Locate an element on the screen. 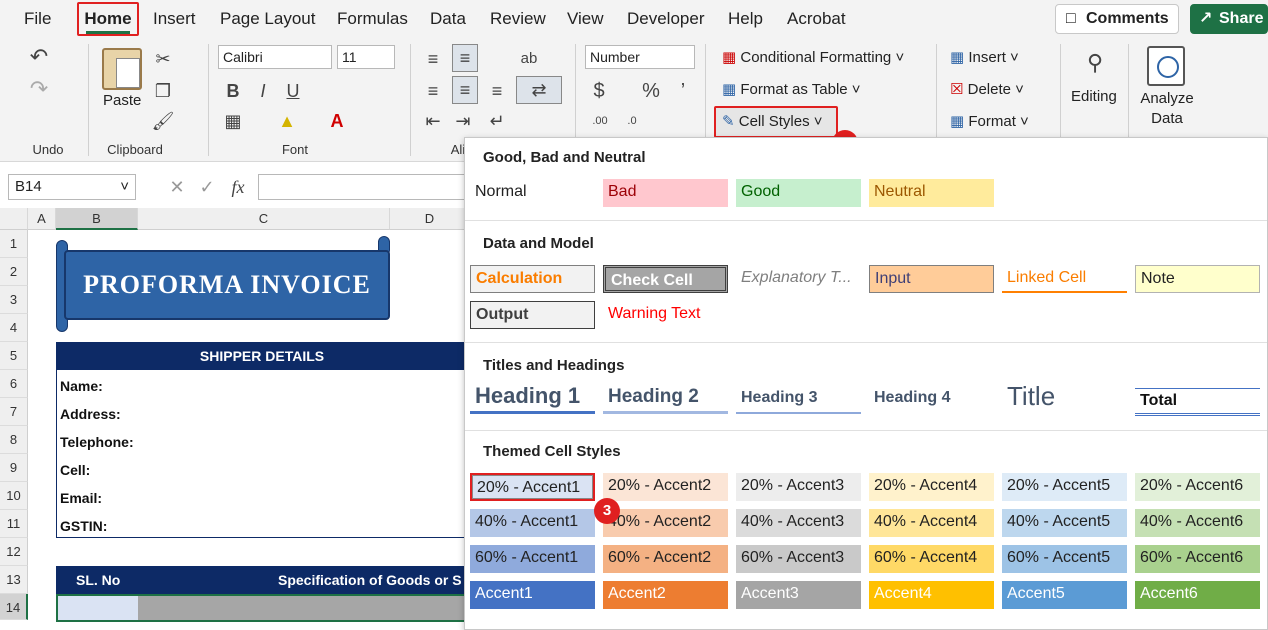 The image size is (1268, 630). menu-developer: Developer is located at coordinates (666, 19).